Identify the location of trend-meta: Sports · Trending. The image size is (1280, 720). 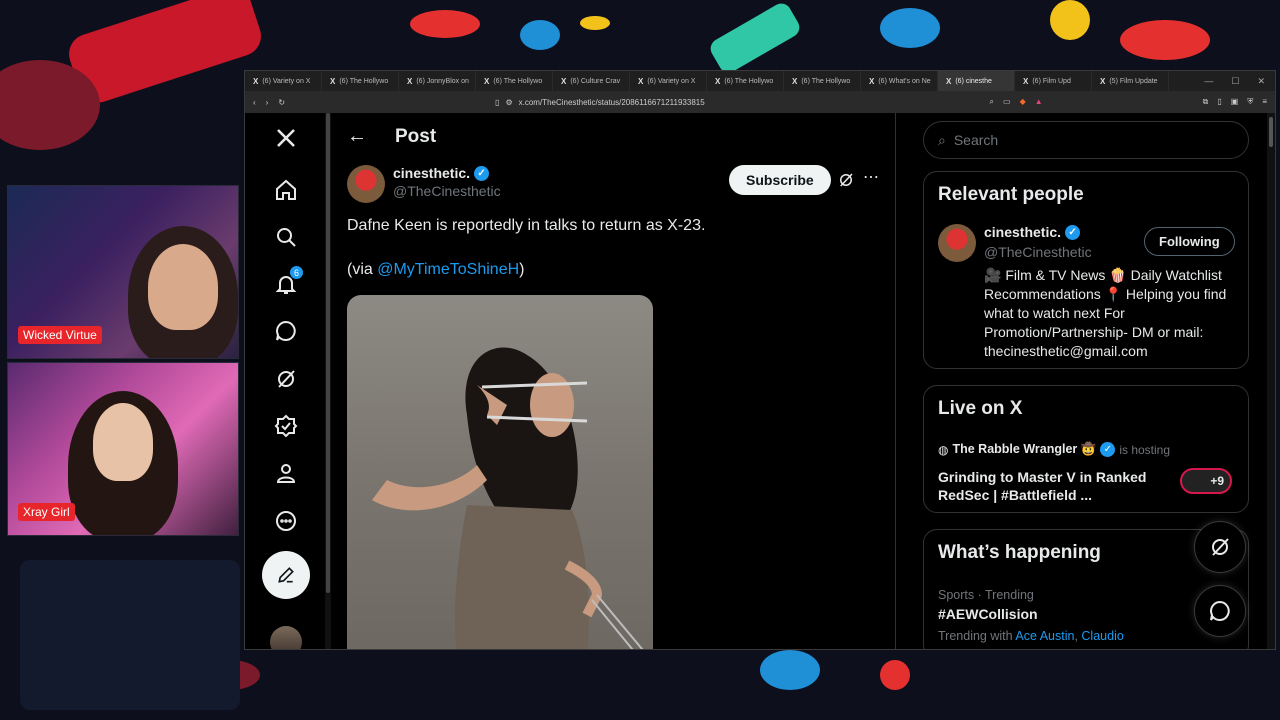
(986, 595).